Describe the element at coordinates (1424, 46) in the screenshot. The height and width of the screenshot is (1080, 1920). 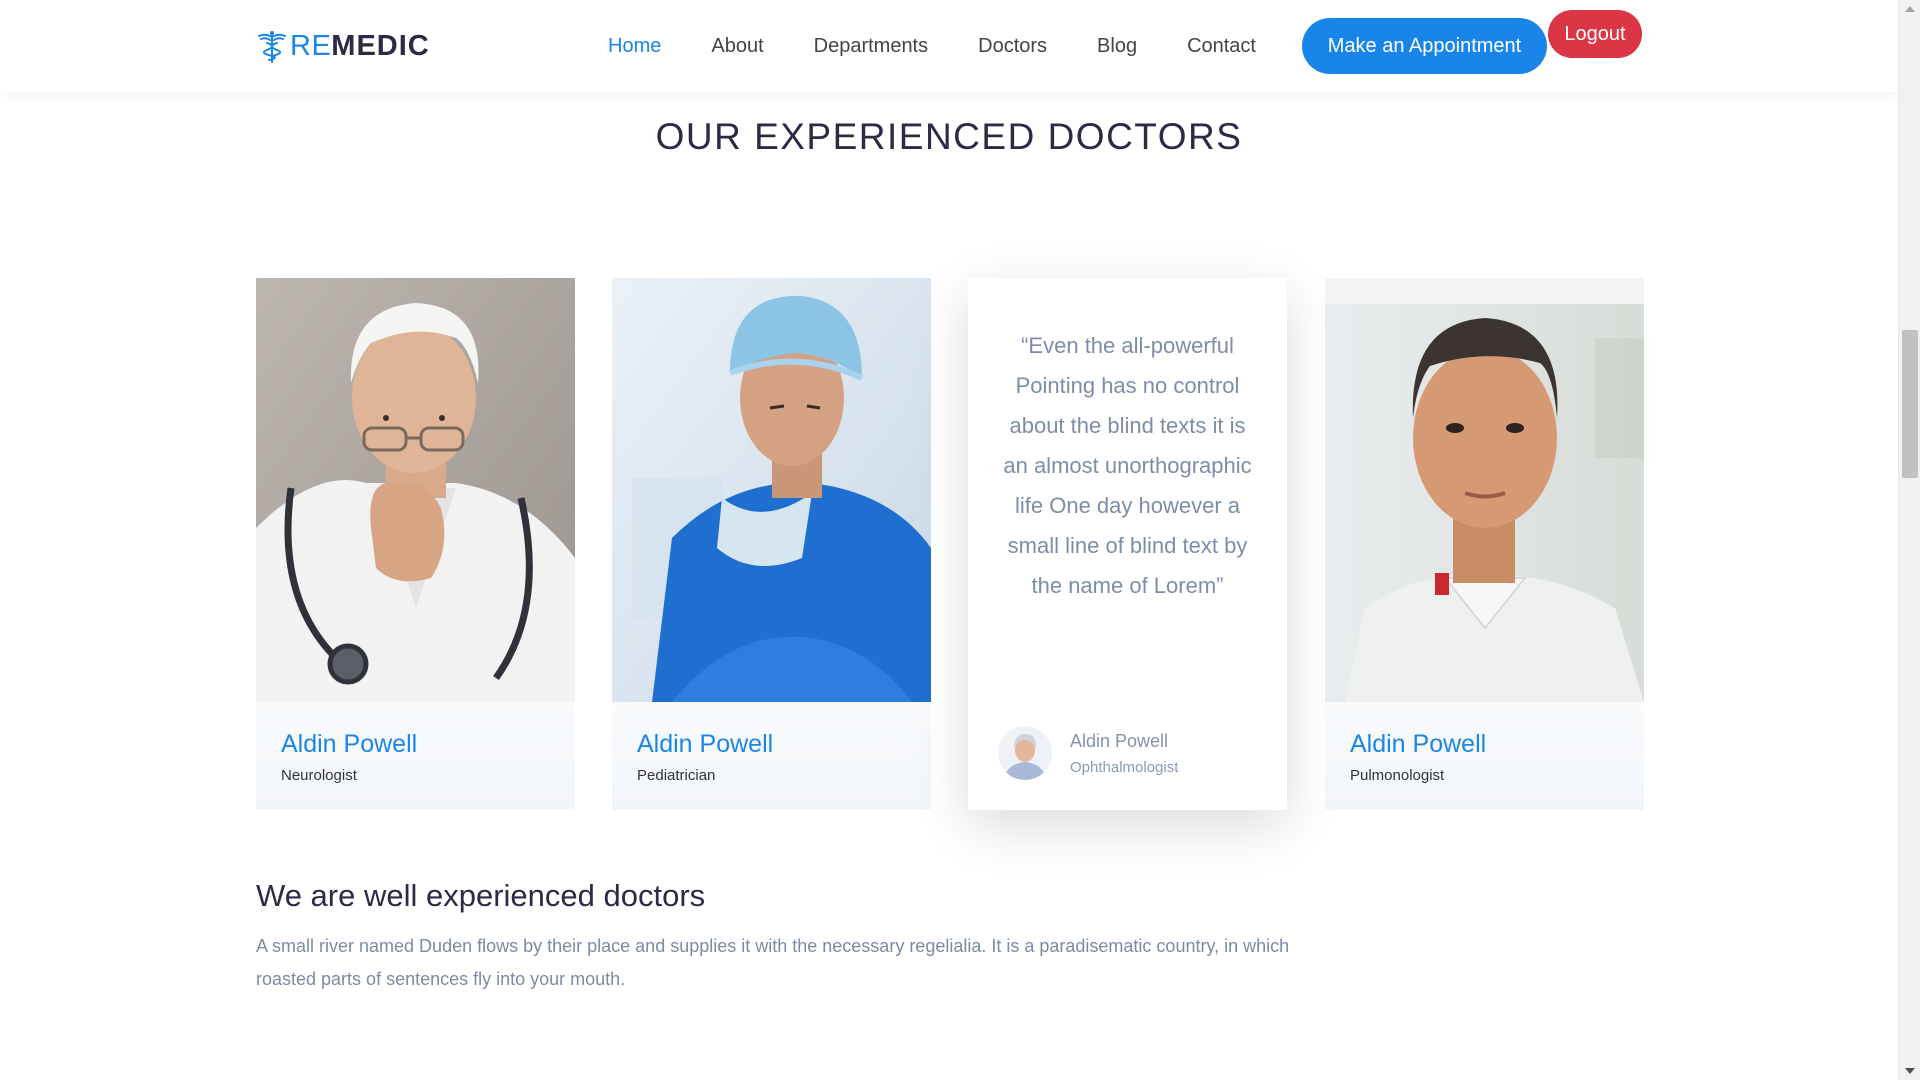
I see `make-appointment-button: Make an Appointment` at that location.